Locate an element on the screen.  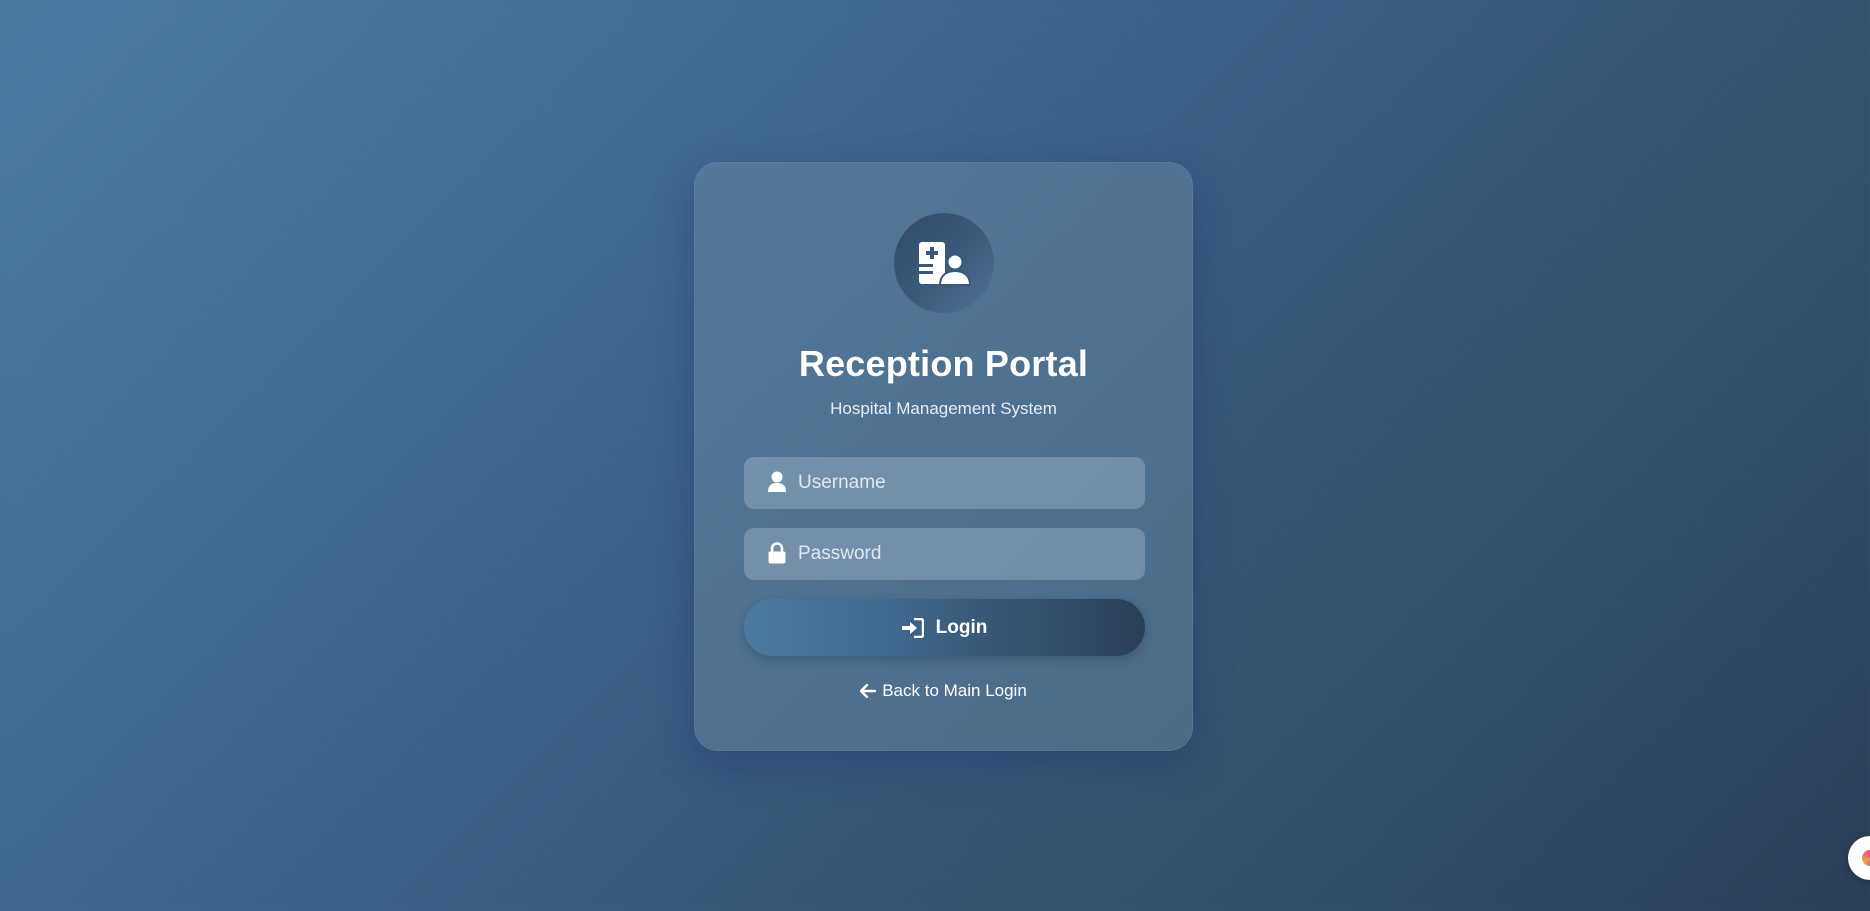
password-input is located at coordinates (963, 554).